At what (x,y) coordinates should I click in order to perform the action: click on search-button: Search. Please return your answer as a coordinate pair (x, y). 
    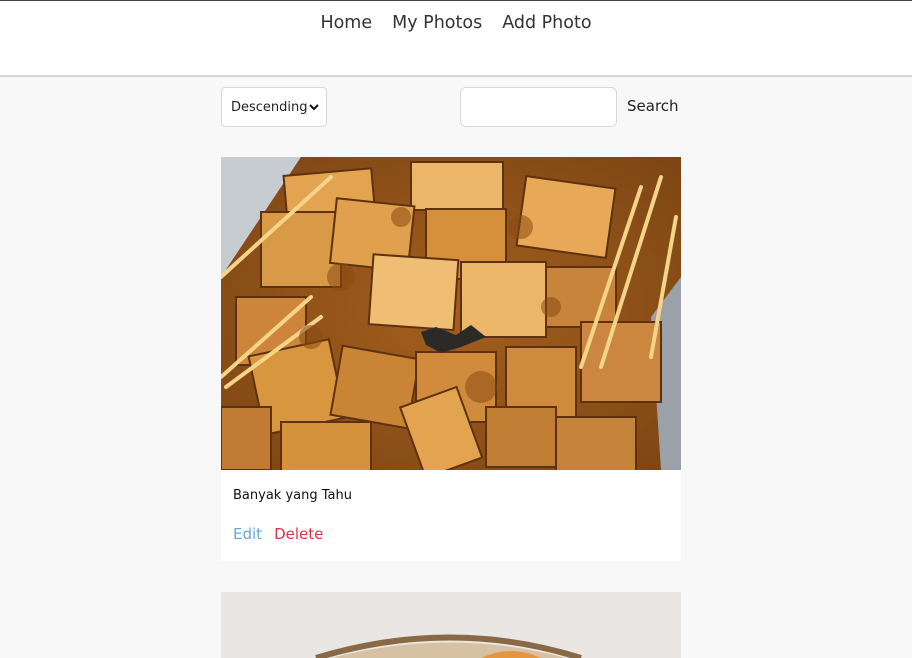
    Looking at the image, I should click on (653, 106).